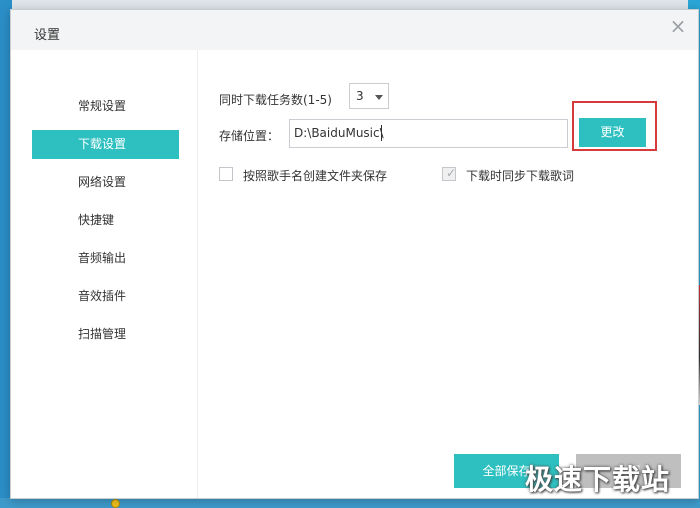 Image resolution: width=700 pixels, height=508 pixels. What do you see at coordinates (369, 96) in the screenshot?
I see `concurrent-downloads-select: 3` at bounding box center [369, 96].